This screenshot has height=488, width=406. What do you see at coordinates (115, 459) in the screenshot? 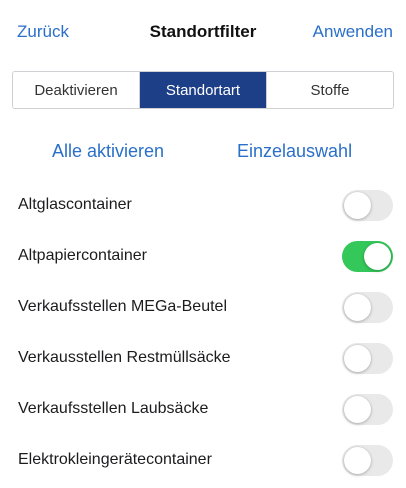
I see `list-item-label: Elektrokleingerätecontainer` at bounding box center [115, 459].